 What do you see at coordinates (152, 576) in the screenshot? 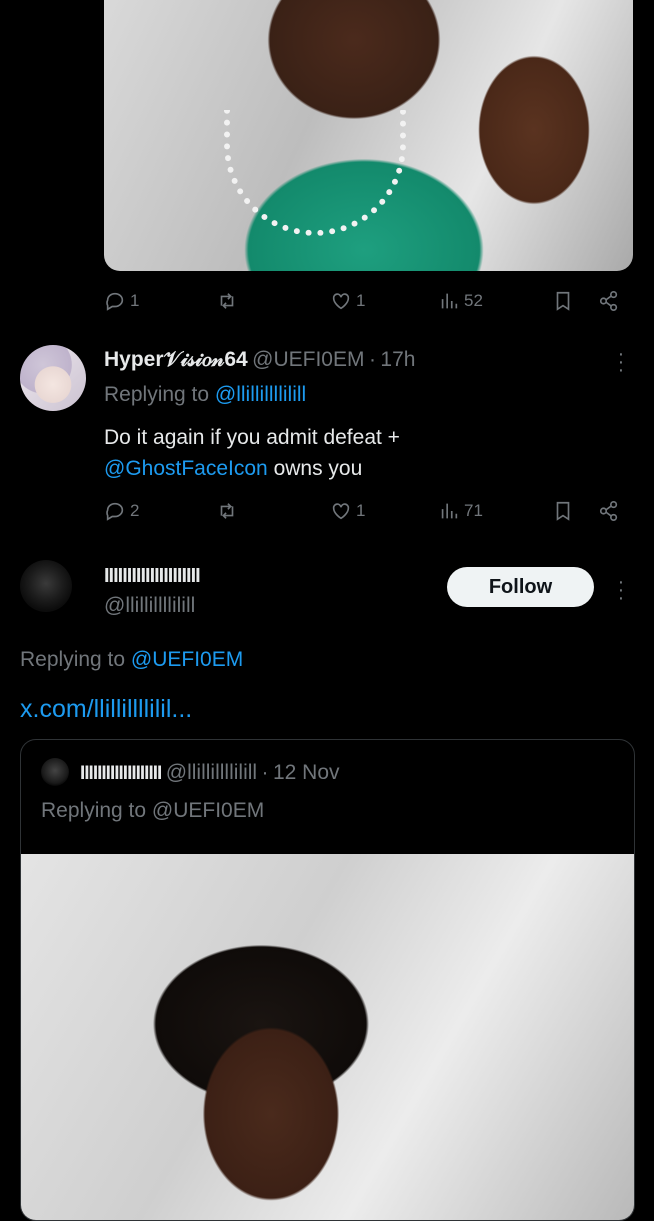
I see `display-name: IIIIIIIIIIIIIIIIIIIII` at bounding box center [152, 576].